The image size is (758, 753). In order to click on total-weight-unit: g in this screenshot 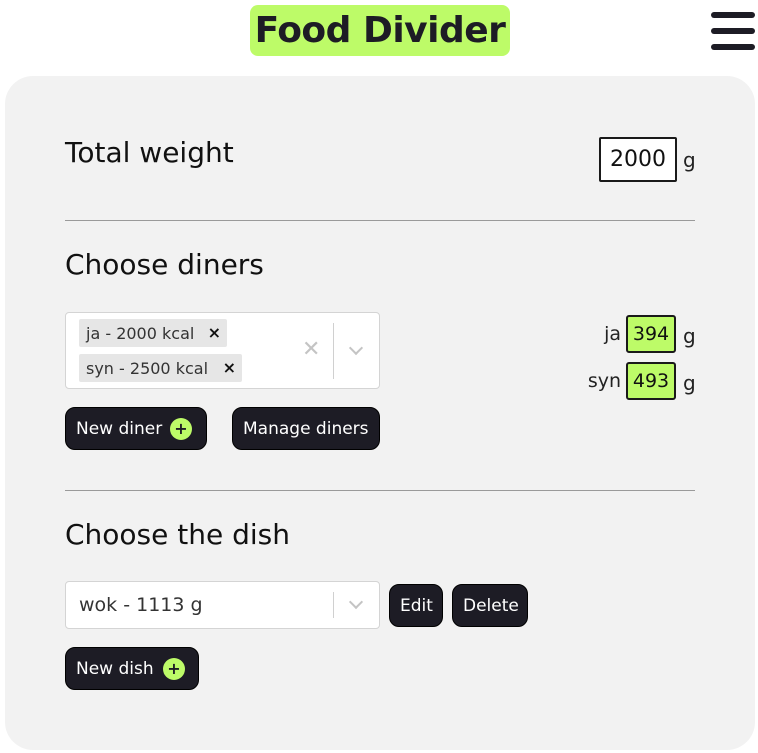, I will do `click(689, 160)`.